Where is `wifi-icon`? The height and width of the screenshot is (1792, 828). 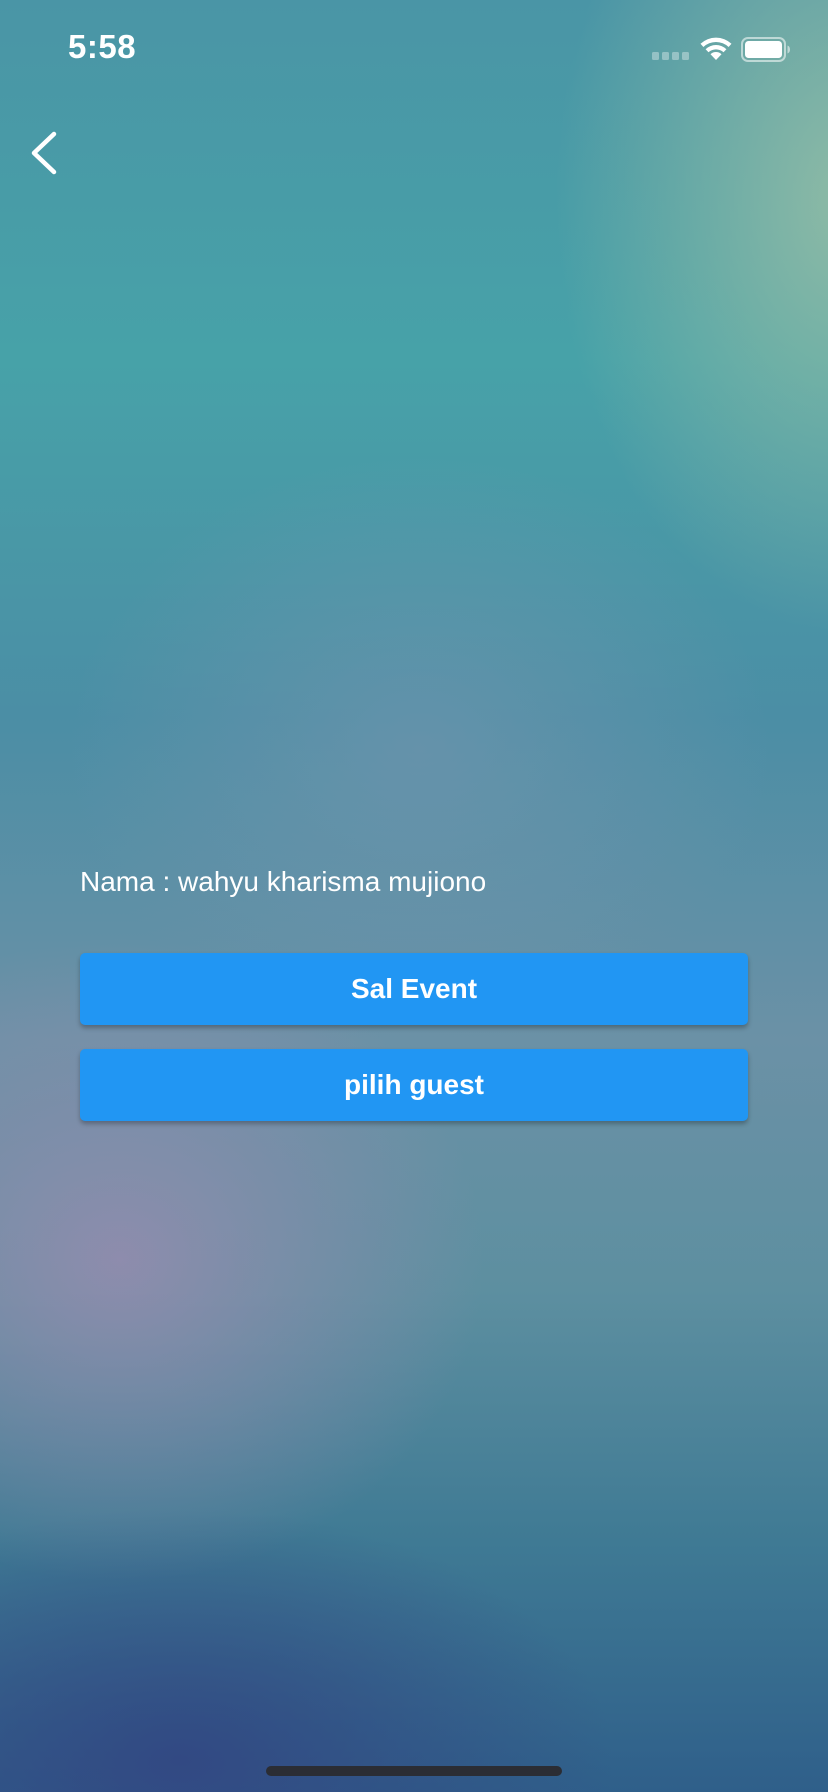
wifi-icon is located at coordinates (716, 48).